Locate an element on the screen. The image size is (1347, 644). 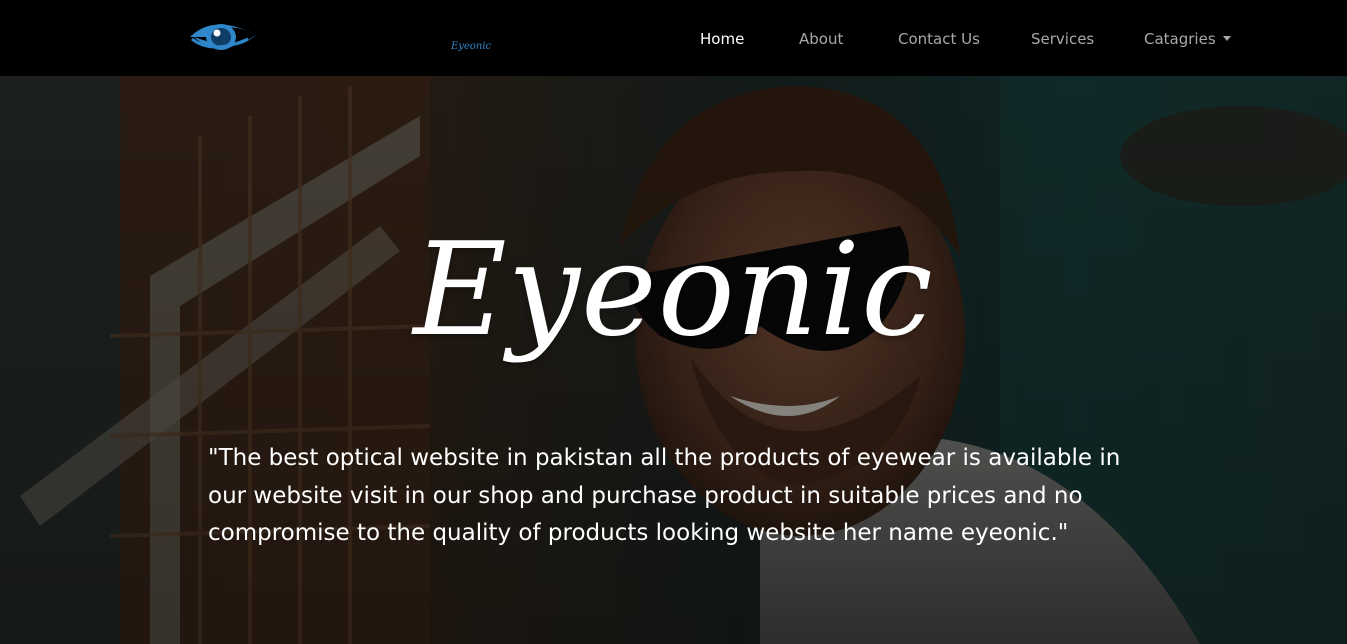
brand-logo-text: Eyeonic is located at coordinates (471, 46).